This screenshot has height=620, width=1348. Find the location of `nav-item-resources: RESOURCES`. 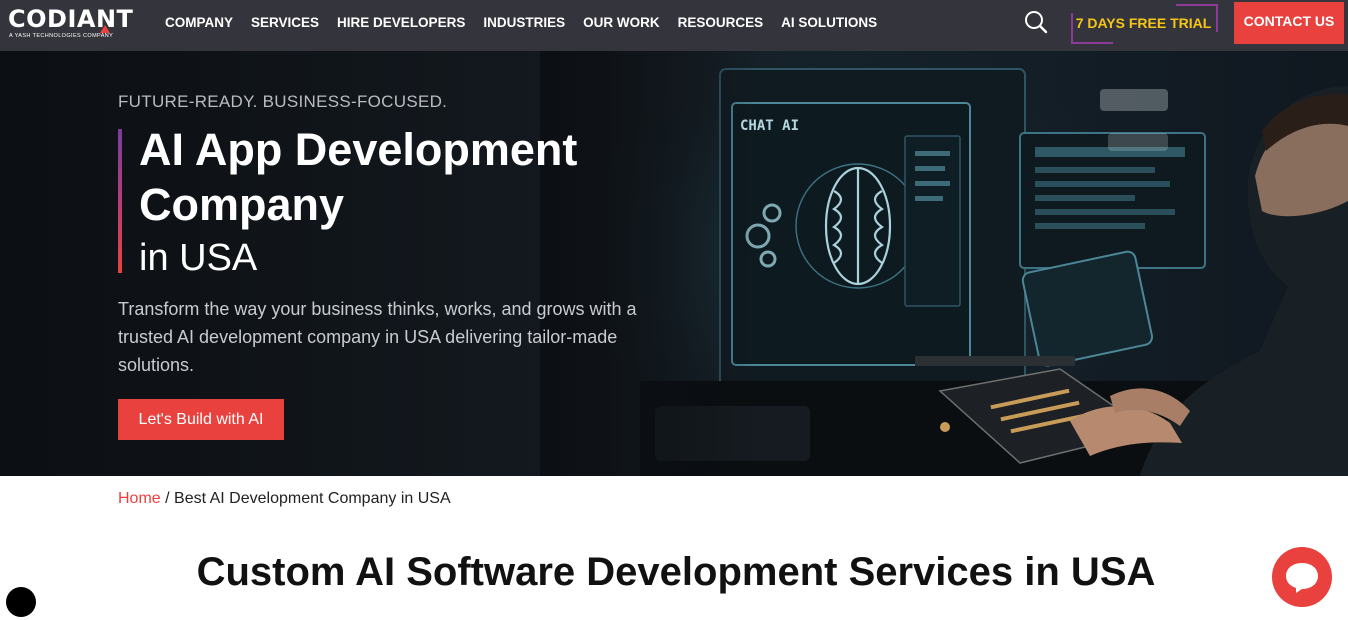

nav-item-resources: RESOURCES is located at coordinates (721, 22).